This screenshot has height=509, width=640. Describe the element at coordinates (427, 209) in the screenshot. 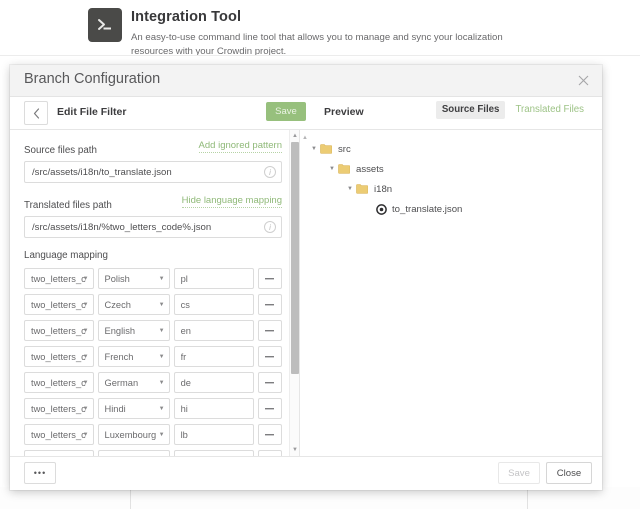

I see `tree-node-label: to_translate.json` at that location.